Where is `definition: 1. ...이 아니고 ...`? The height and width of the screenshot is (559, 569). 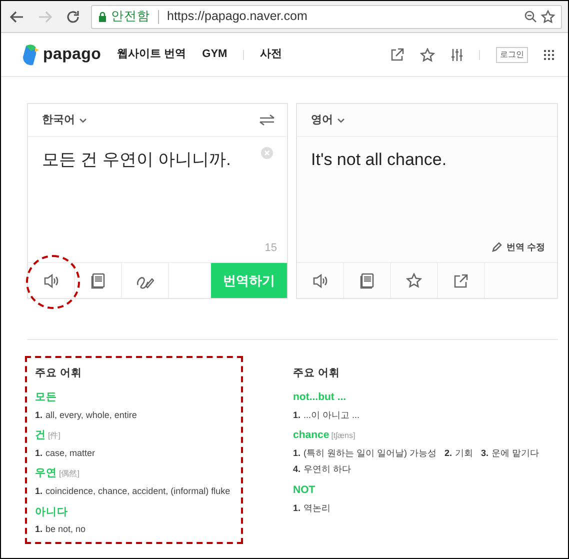
definition: 1. ...이 아니고 ... is located at coordinates (326, 415).